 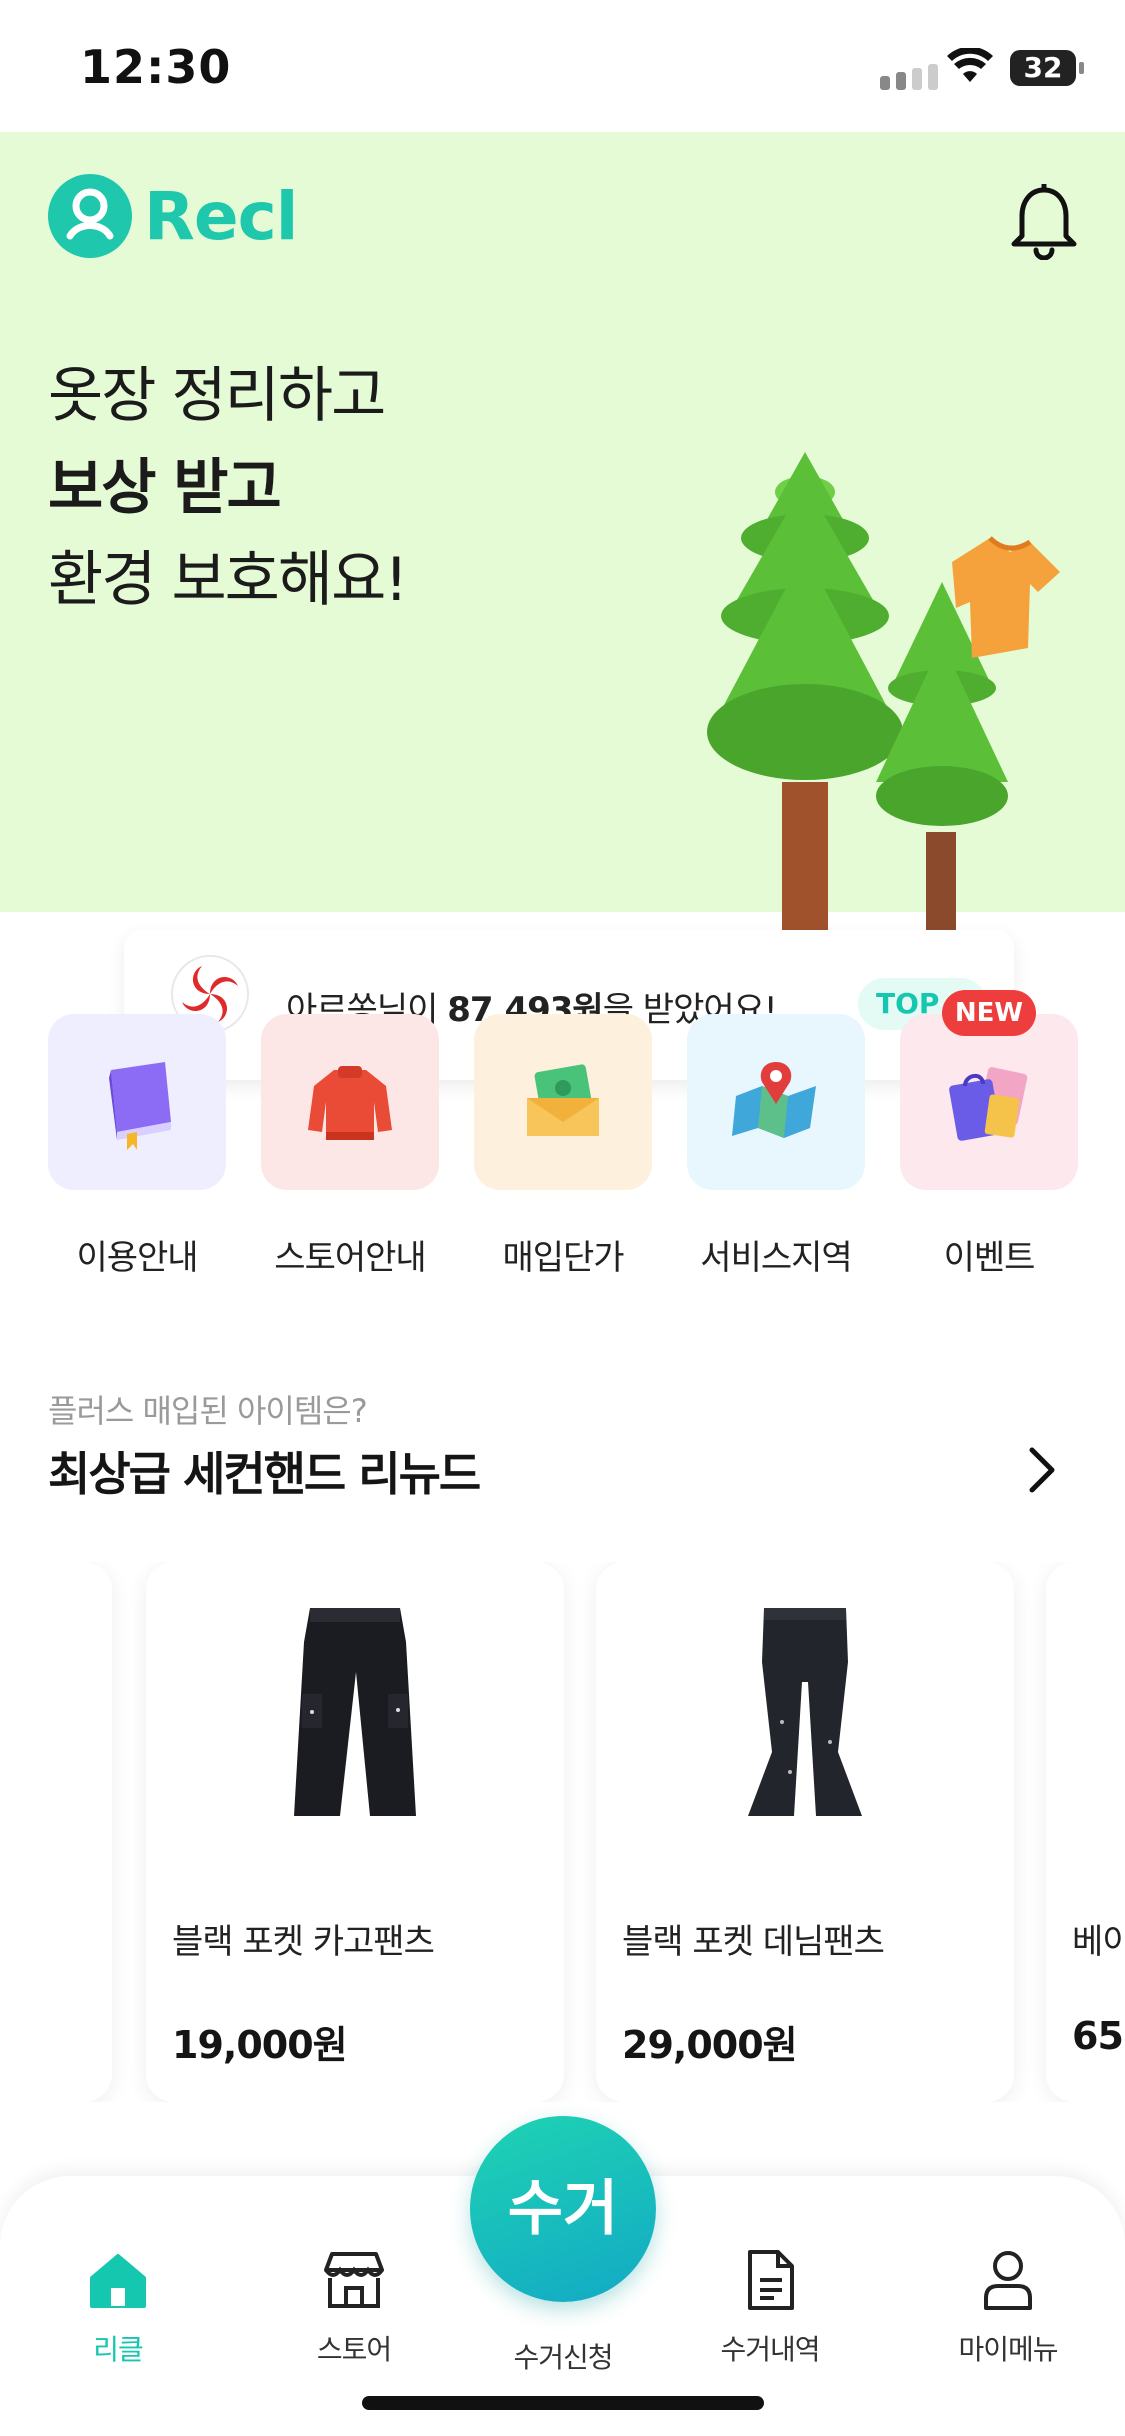 What do you see at coordinates (228, 580) in the screenshot?
I see `hero-line-3: 환경 보호해요!` at bounding box center [228, 580].